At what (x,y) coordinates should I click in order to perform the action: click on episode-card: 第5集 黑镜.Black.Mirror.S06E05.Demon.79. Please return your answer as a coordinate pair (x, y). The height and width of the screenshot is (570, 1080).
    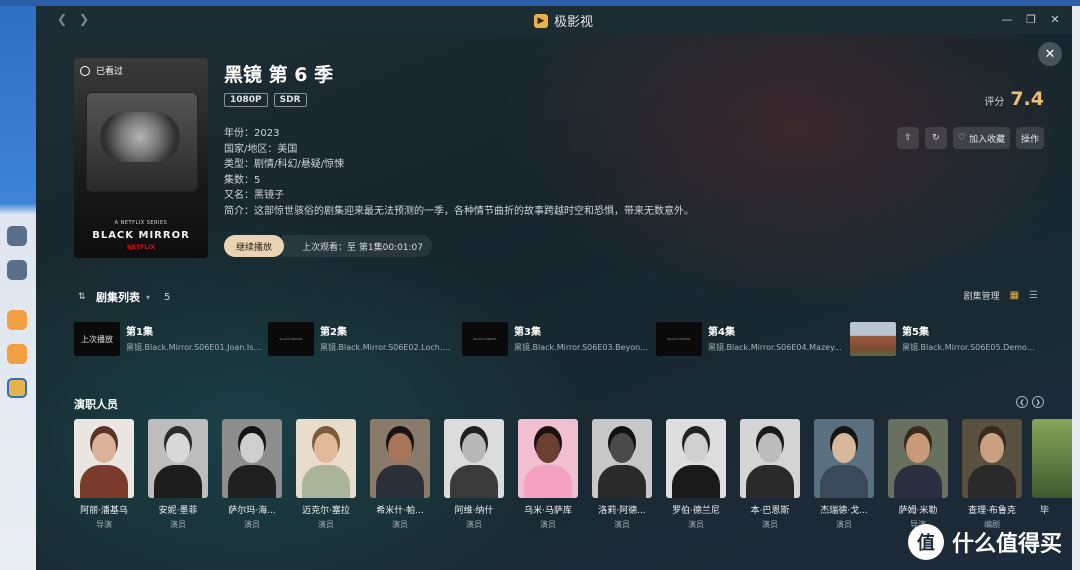
    Looking at the image, I should click on (947, 340).